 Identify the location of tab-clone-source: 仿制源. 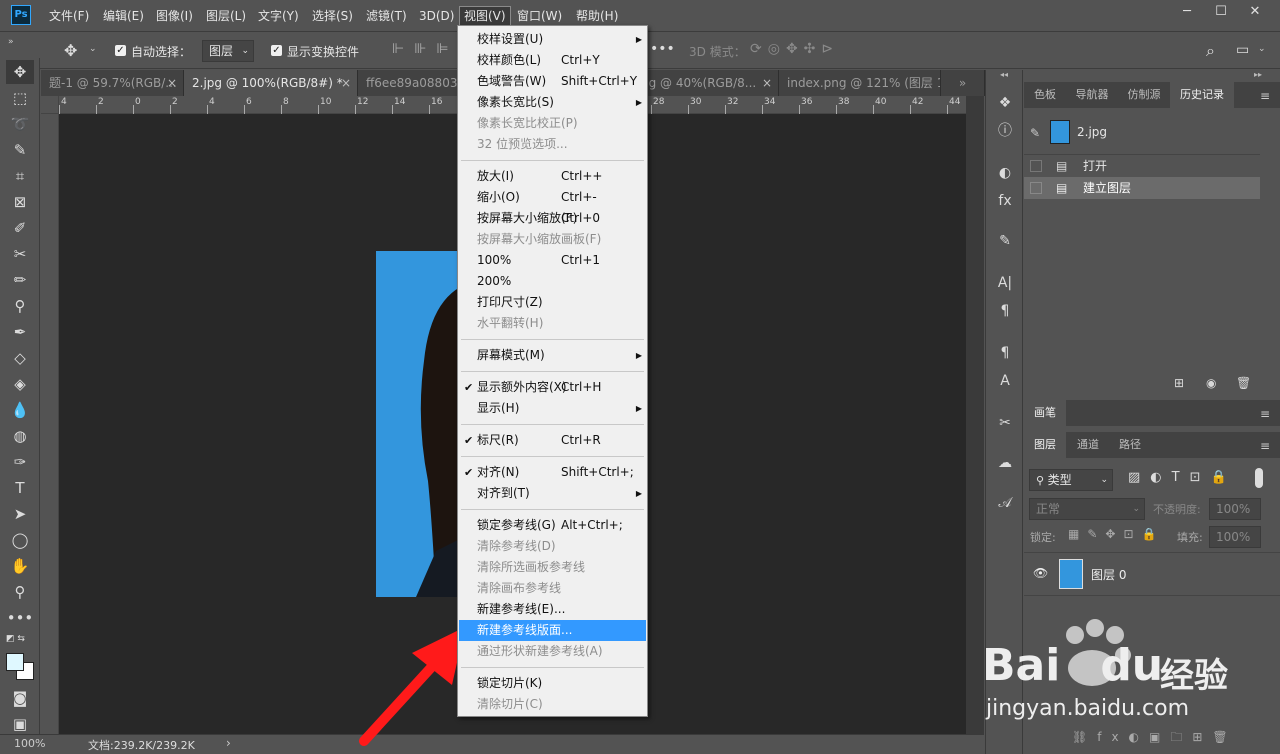
(1144, 95).